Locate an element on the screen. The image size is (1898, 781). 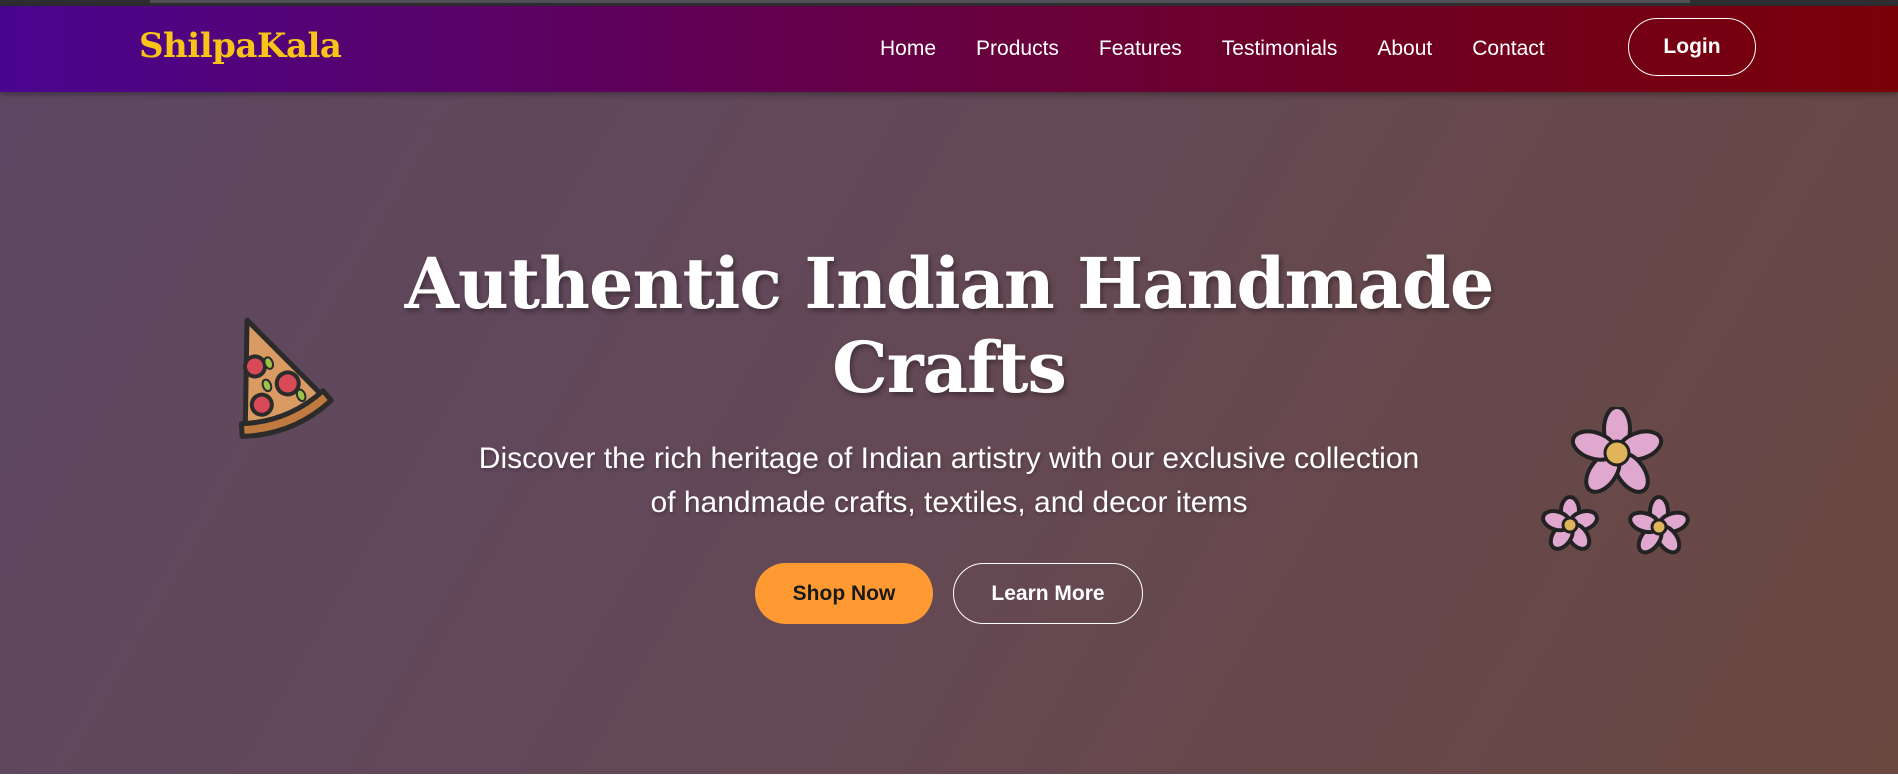
hero-title-line-1: Authentic Indian Handmade is located at coordinates (949, 283).